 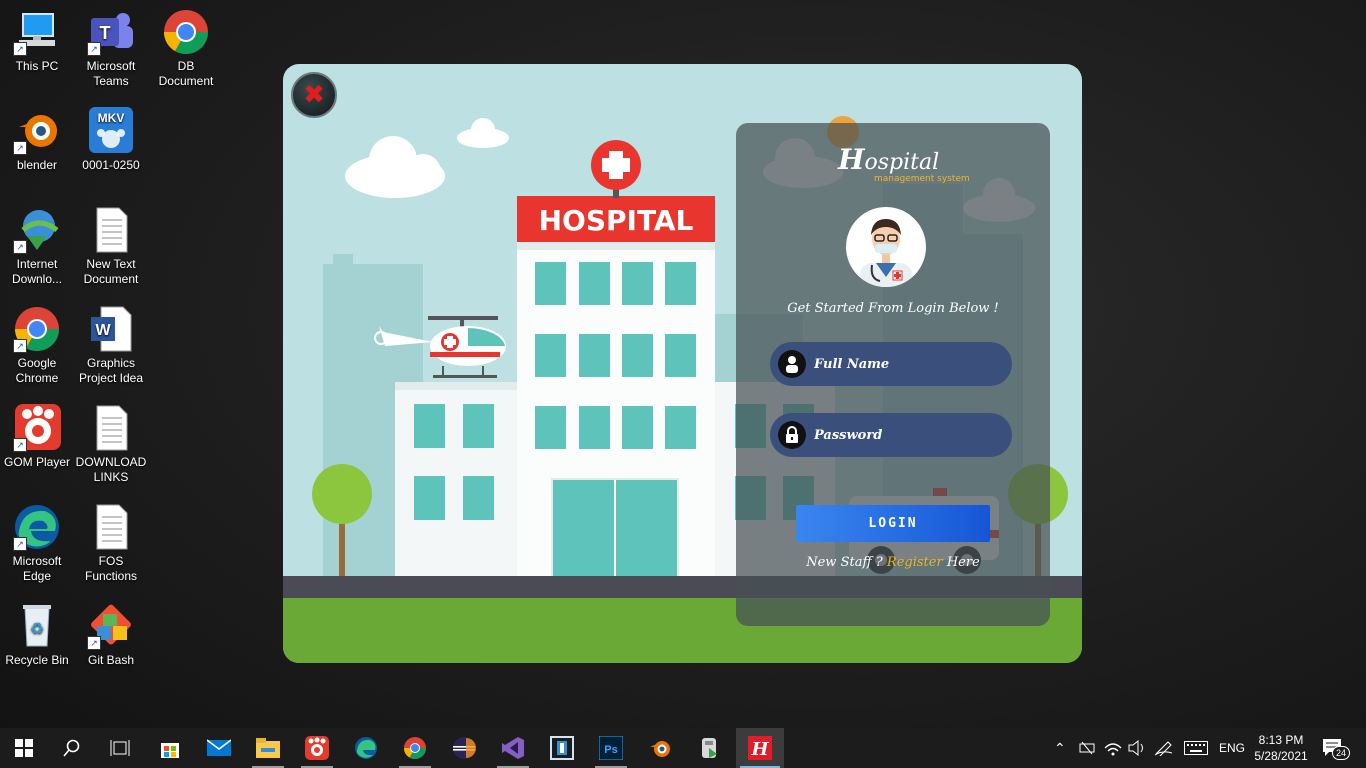 I want to click on taskbar-visual-studio, so click(x=513, y=748).